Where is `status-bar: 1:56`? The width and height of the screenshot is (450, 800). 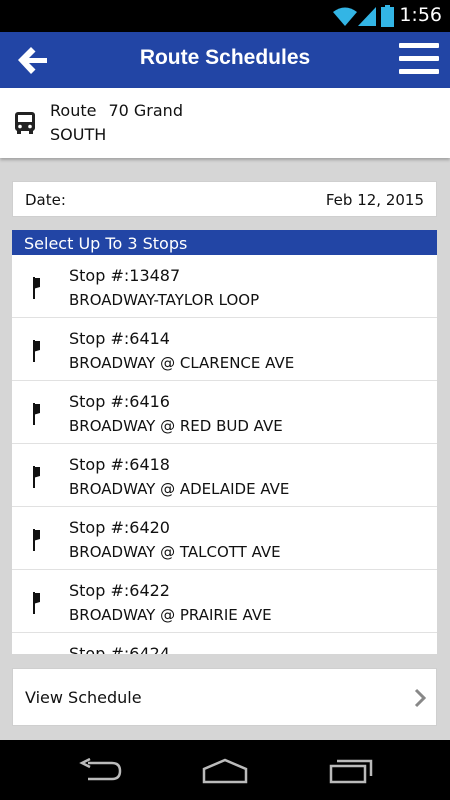 status-bar: 1:56 is located at coordinates (225, 16).